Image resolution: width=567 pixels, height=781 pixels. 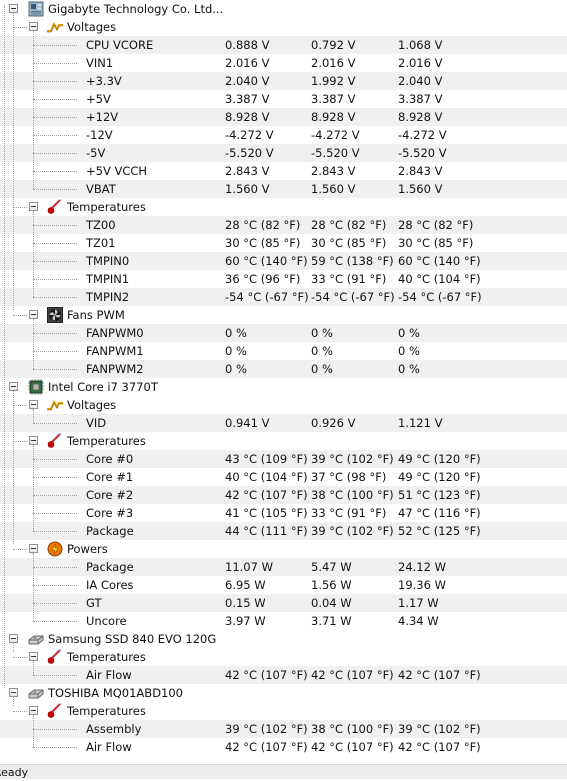 I want to click on sensor-value: 11.07 W, so click(x=249, y=567).